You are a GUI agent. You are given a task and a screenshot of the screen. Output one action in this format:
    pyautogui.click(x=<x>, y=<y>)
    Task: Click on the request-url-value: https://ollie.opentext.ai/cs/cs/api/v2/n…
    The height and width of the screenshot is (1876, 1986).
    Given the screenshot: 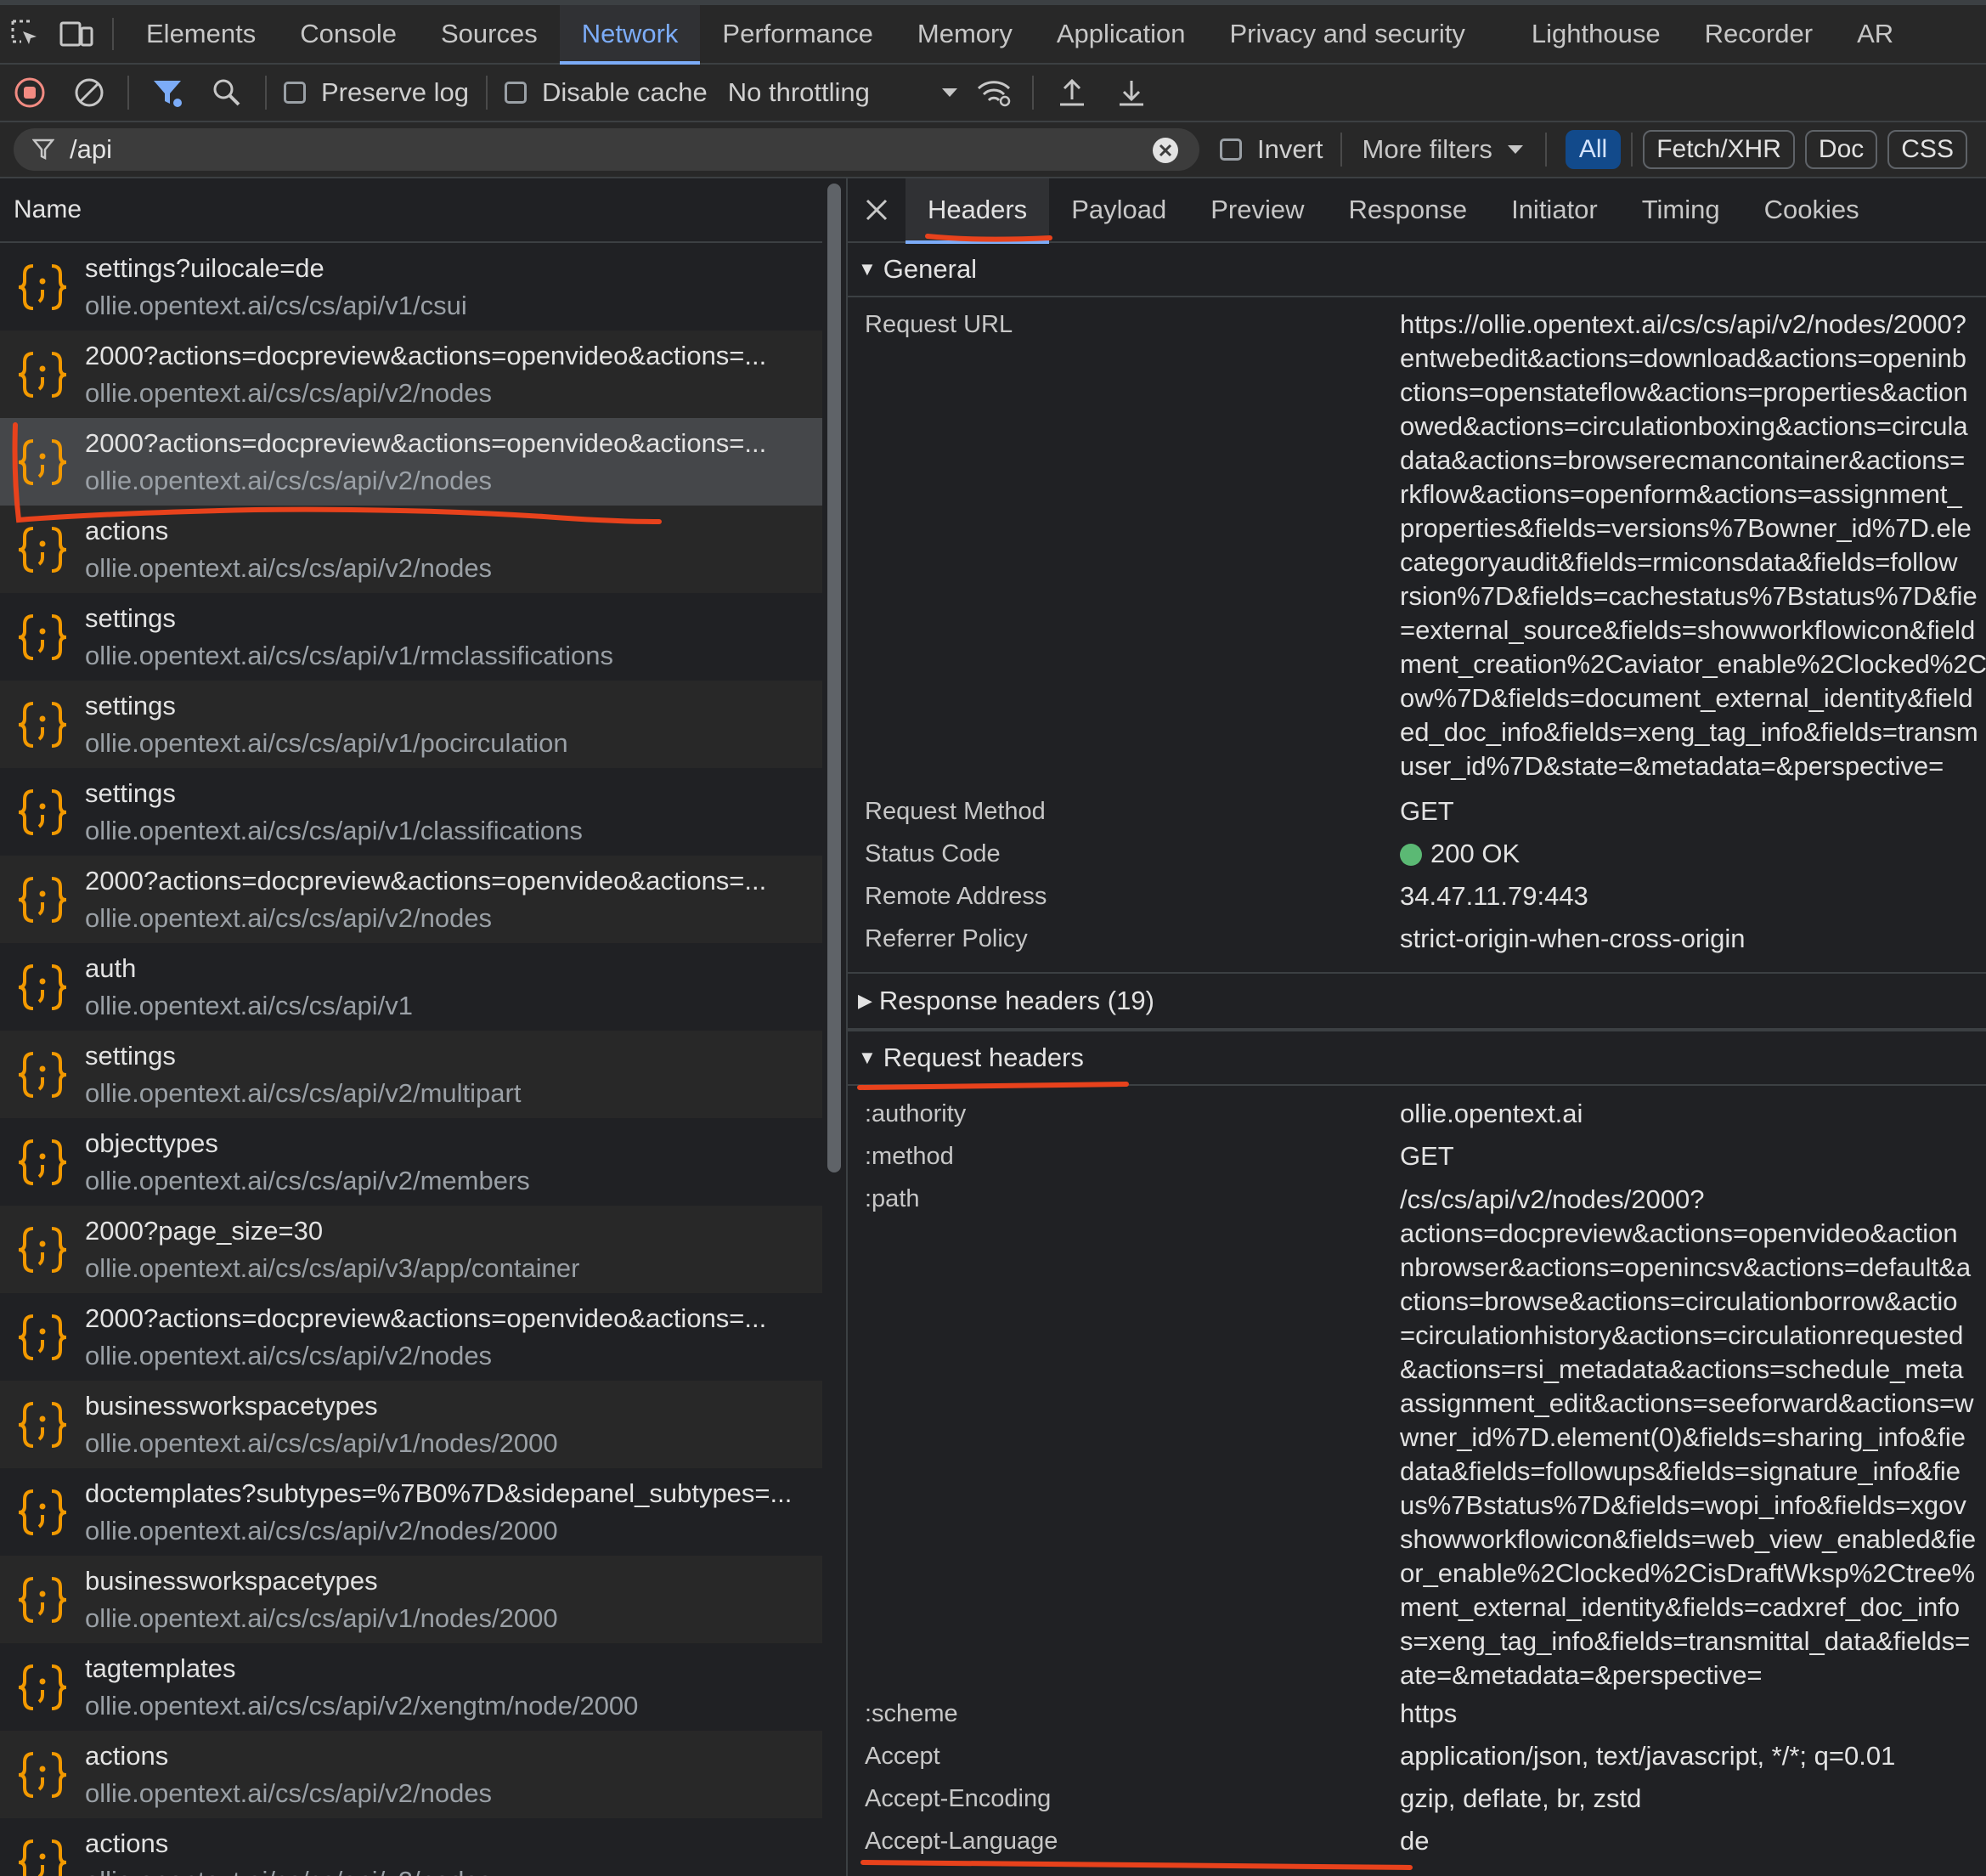 What is the action you would take?
    pyautogui.click(x=1693, y=545)
    